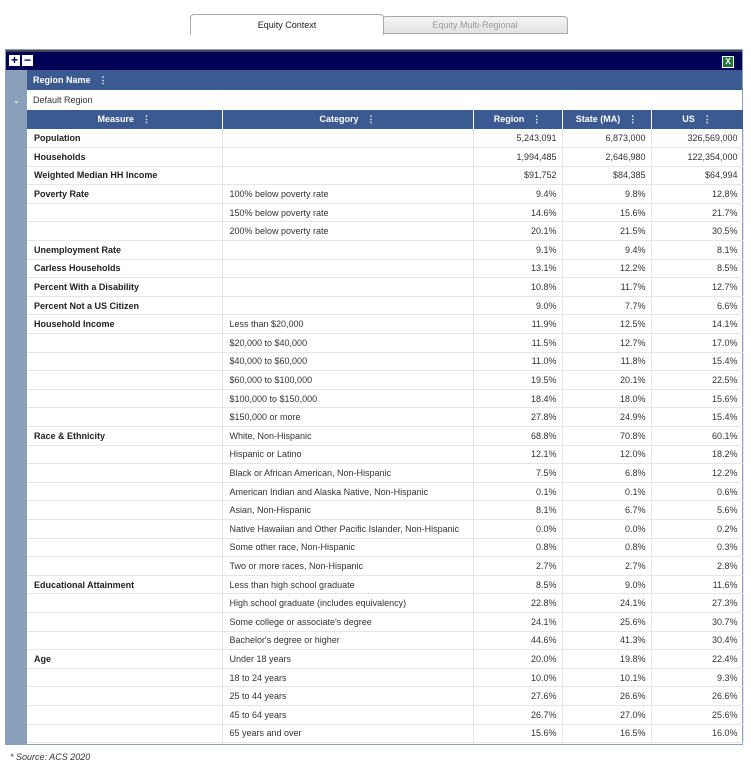  I want to click on column-header: Region ⋮, so click(518, 119).